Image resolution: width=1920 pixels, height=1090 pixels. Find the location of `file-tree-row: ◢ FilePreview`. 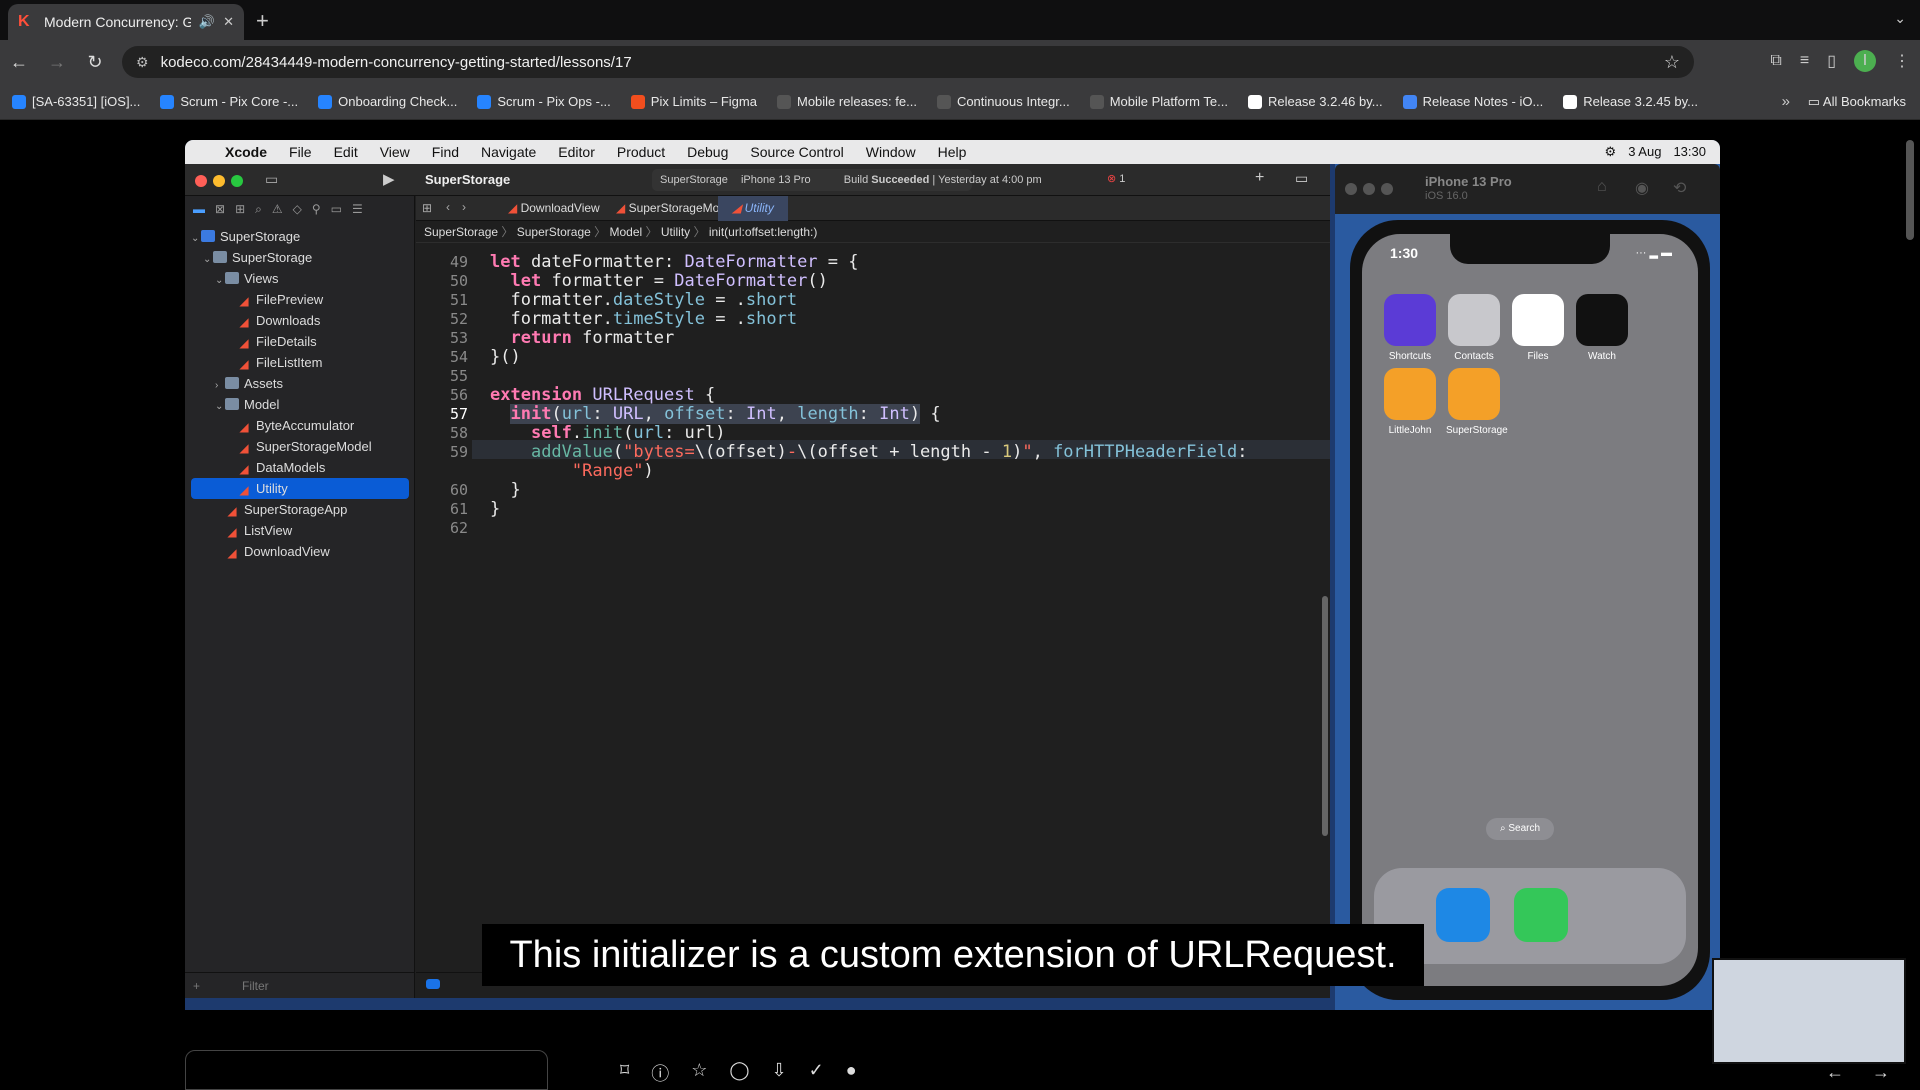

file-tree-row: ◢ FilePreview is located at coordinates (300, 299).